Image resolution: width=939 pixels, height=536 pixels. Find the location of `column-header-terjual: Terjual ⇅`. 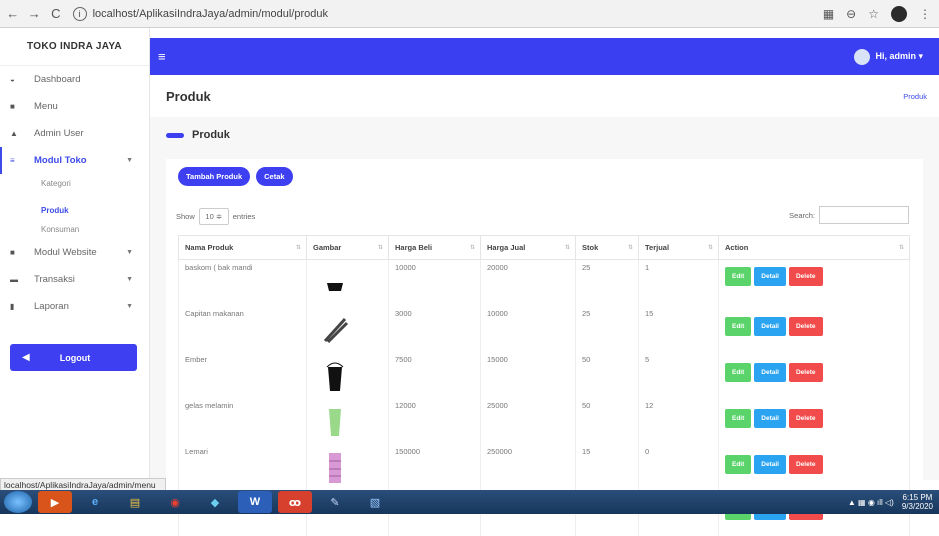

column-header-terjual: Terjual ⇅ is located at coordinates (678, 247).